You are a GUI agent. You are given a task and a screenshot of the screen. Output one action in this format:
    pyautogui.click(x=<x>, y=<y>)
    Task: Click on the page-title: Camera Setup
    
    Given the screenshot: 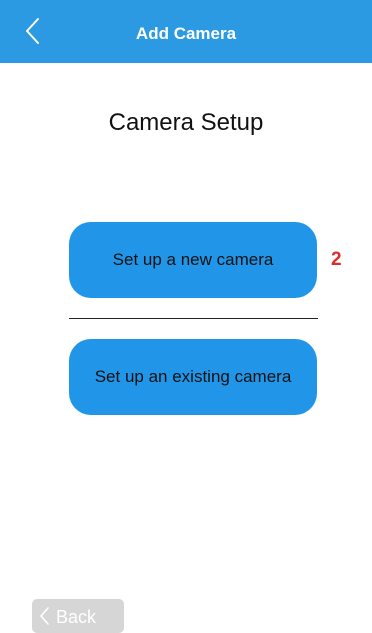 What is the action you would take?
    pyautogui.click(x=186, y=122)
    